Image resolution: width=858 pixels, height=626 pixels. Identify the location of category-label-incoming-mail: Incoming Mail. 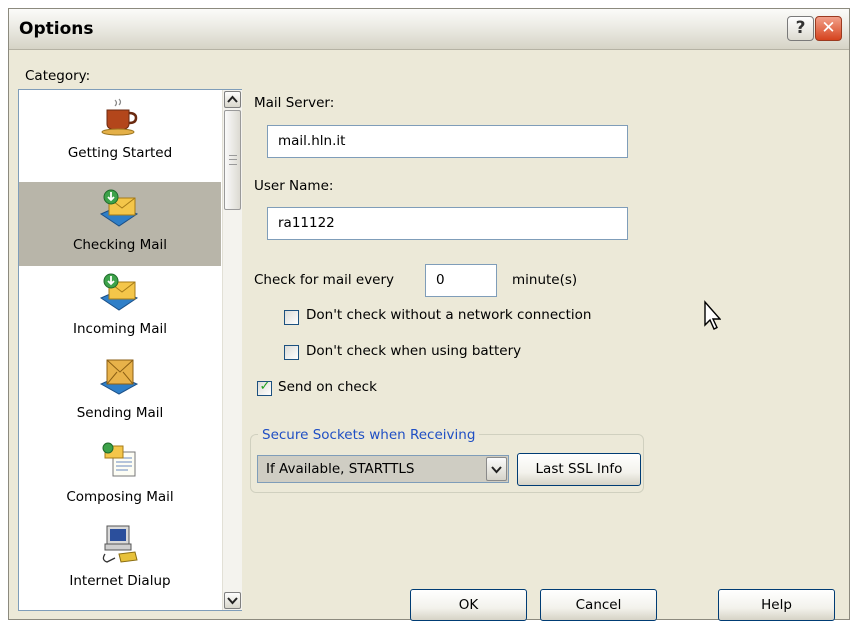
(120, 329).